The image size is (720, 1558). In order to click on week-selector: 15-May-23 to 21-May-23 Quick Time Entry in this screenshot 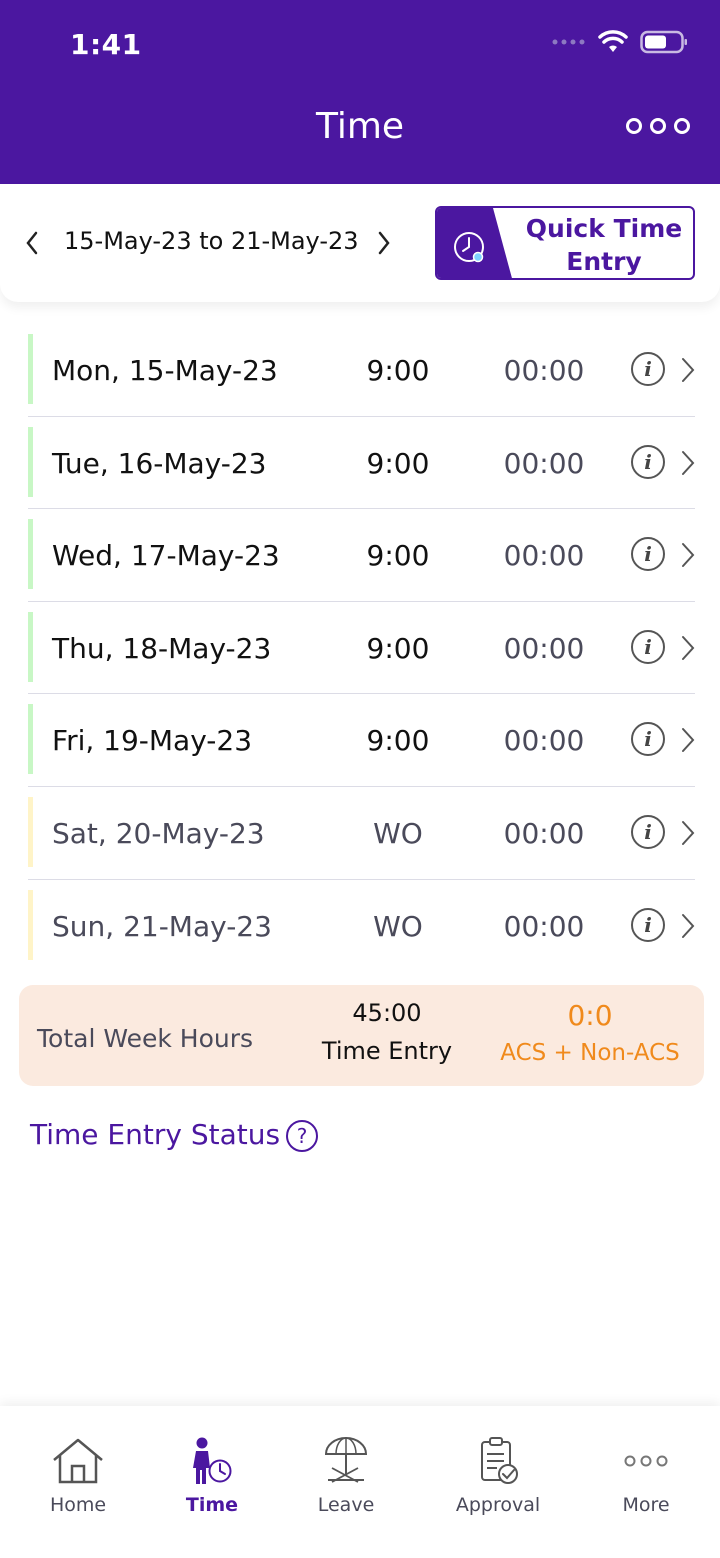, I will do `click(360, 243)`.